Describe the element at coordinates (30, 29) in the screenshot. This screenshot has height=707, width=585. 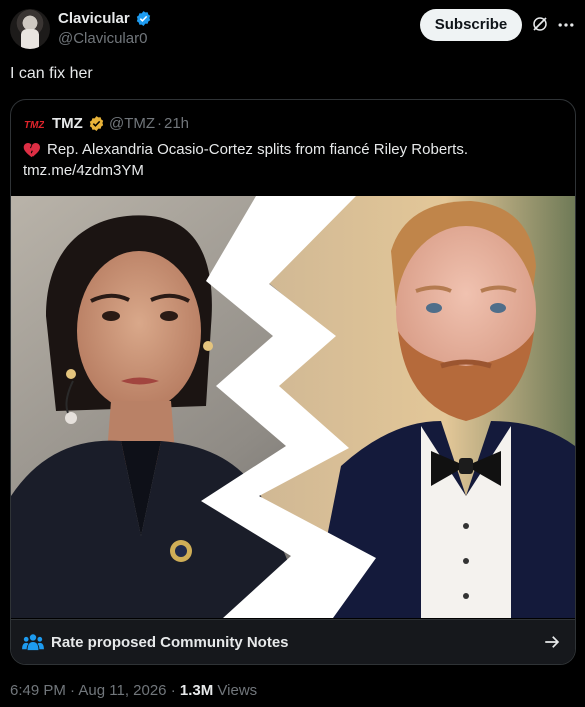
I see `avatar` at that location.